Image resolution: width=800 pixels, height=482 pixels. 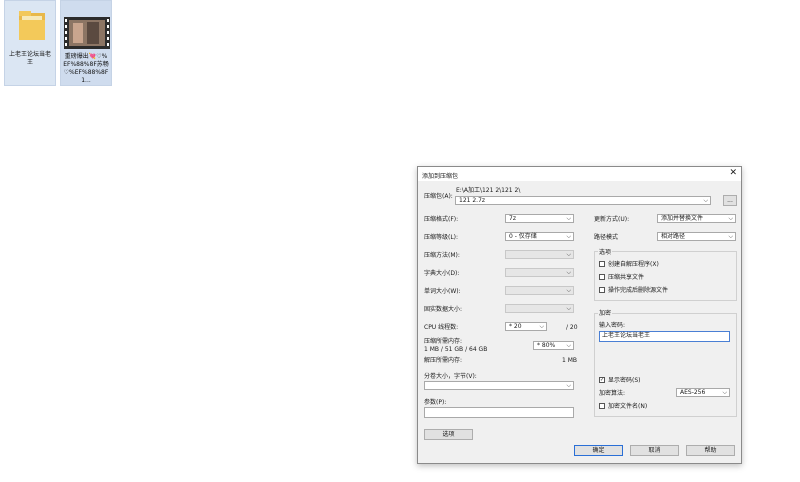 I want to click on video-thumbnail-icon, so click(x=87, y=33).